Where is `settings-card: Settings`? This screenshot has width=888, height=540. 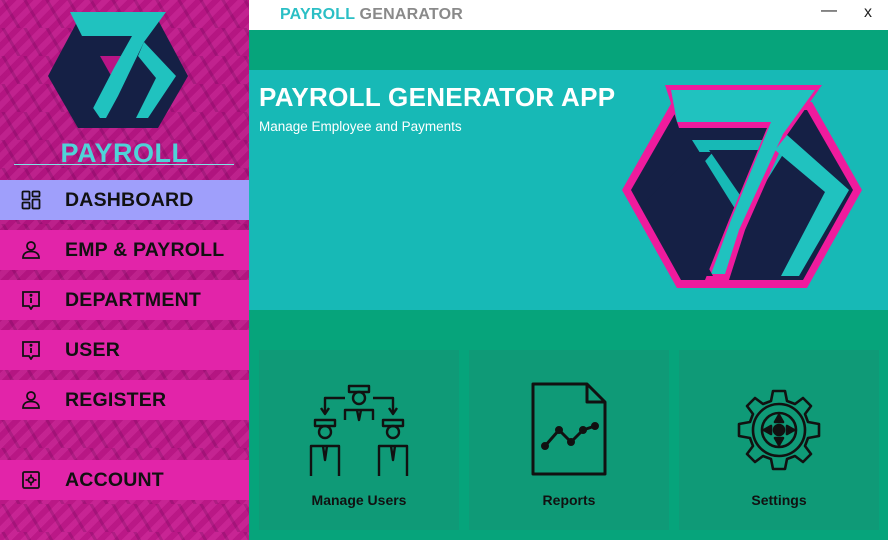
settings-card: Settings is located at coordinates (779, 440).